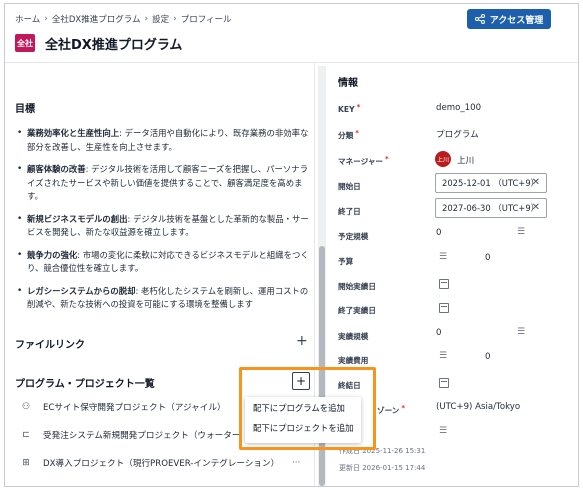 This screenshot has width=583, height=490. Describe the element at coordinates (73, 133) in the screenshot. I see `goal-heading: 業務効率化と生産性向上` at that location.